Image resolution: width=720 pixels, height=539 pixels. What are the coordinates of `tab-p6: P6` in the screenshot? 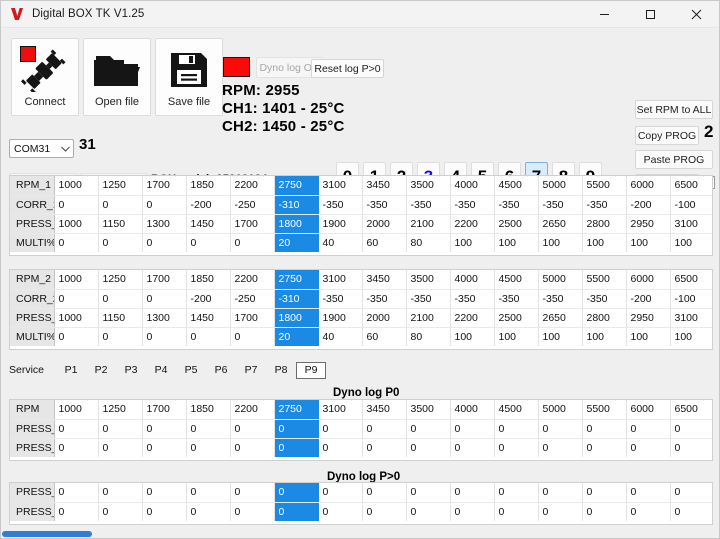 It's located at (221, 370).